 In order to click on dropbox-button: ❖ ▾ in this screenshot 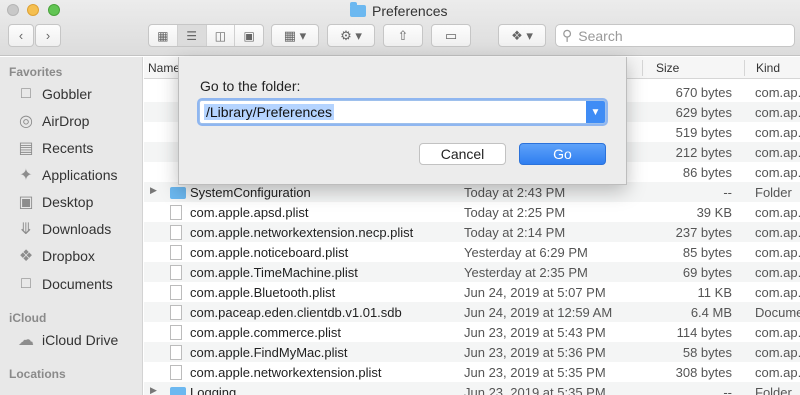, I will do `click(522, 35)`.